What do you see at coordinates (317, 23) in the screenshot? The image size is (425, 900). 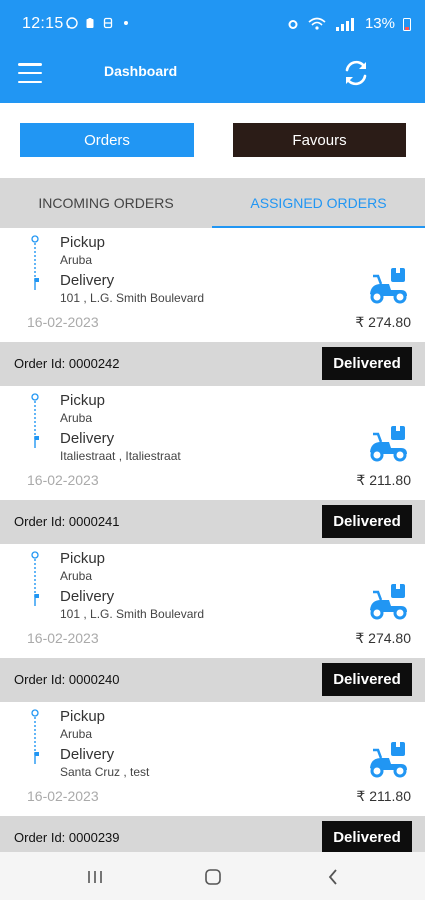 I see `wifi-icon` at bounding box center [317, 23].